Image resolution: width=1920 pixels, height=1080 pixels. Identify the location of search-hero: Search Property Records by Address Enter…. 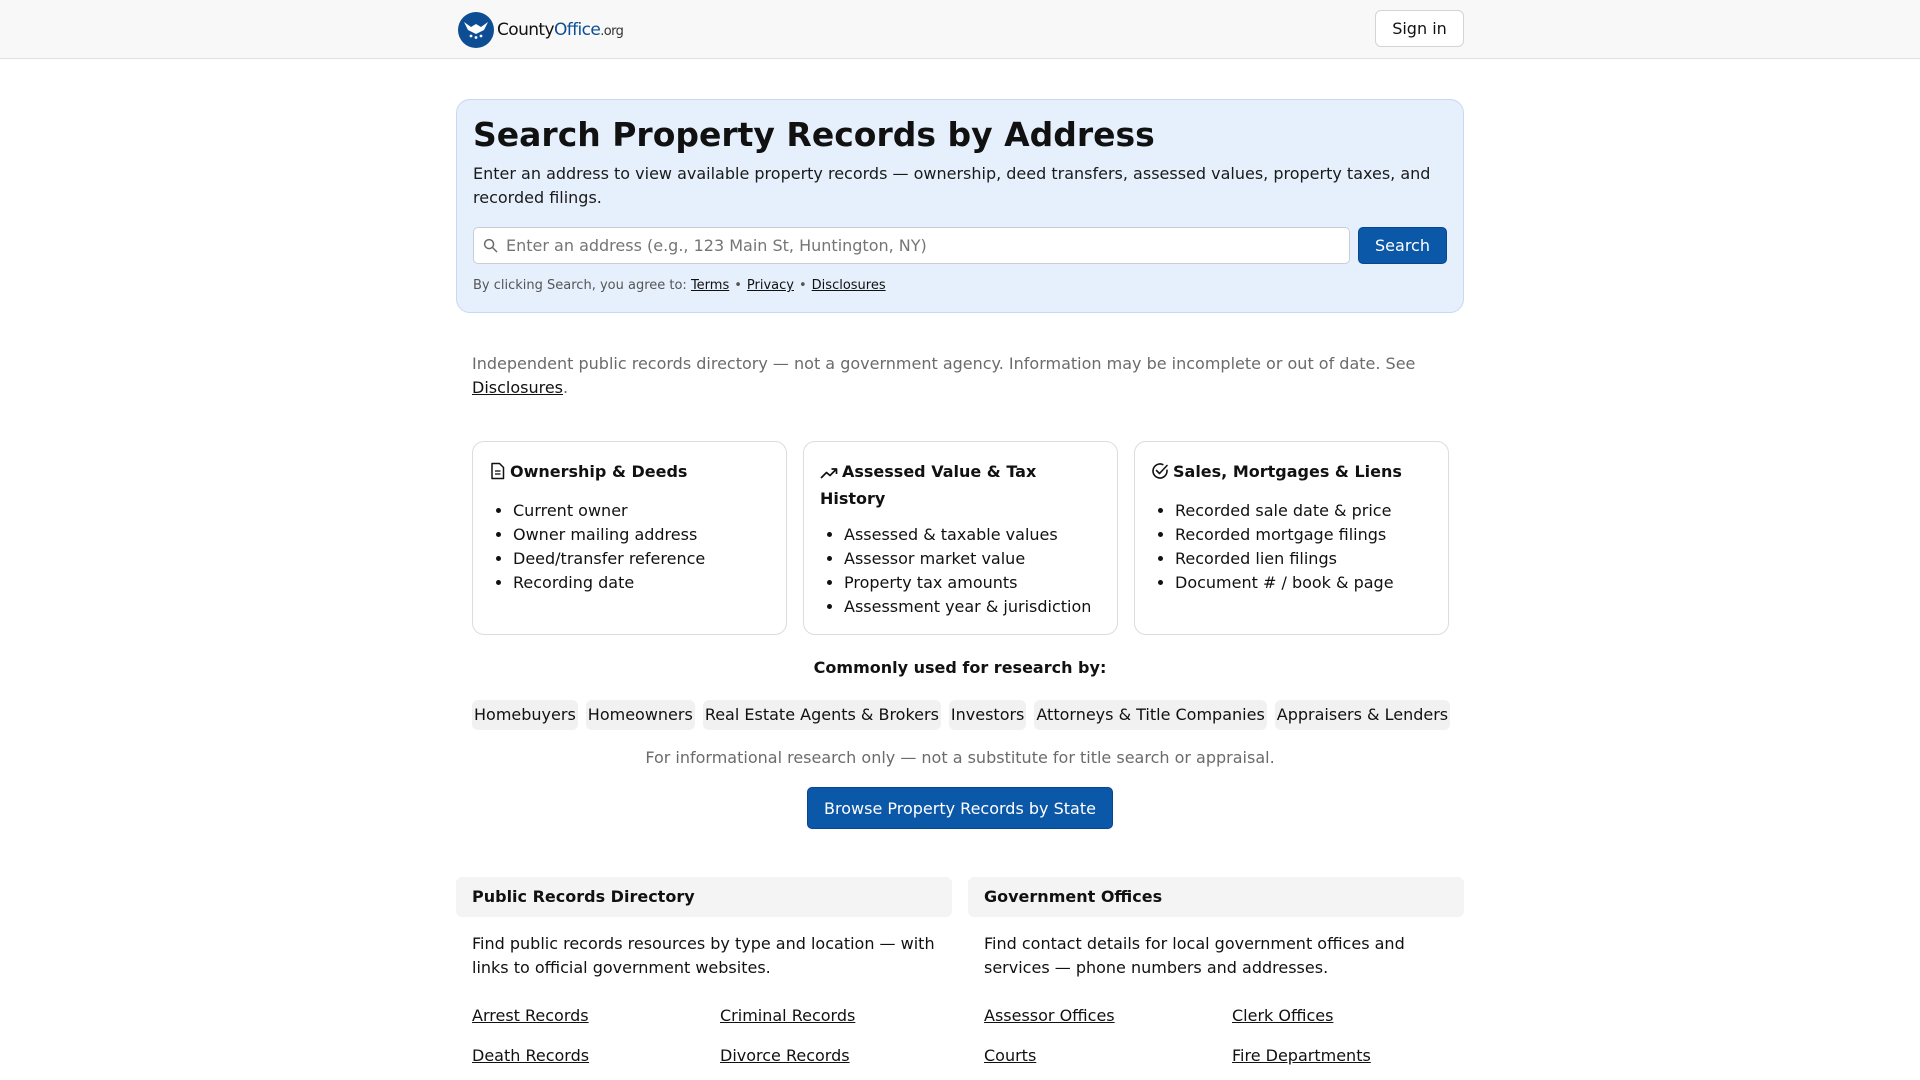
(960, 206).